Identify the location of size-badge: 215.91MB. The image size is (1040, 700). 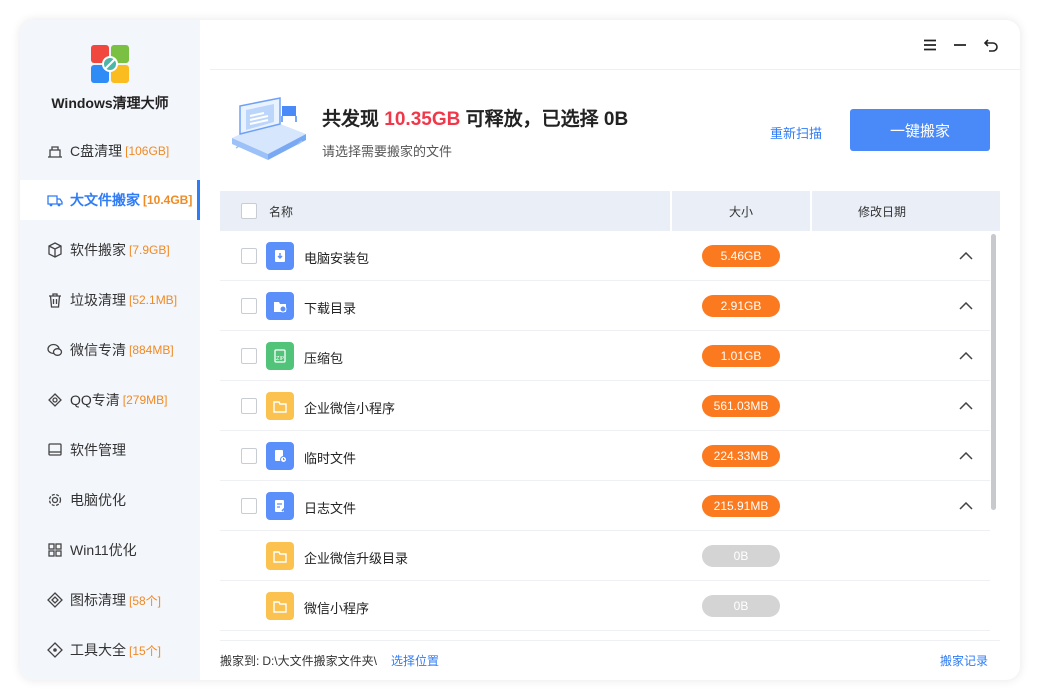
(741, 506).